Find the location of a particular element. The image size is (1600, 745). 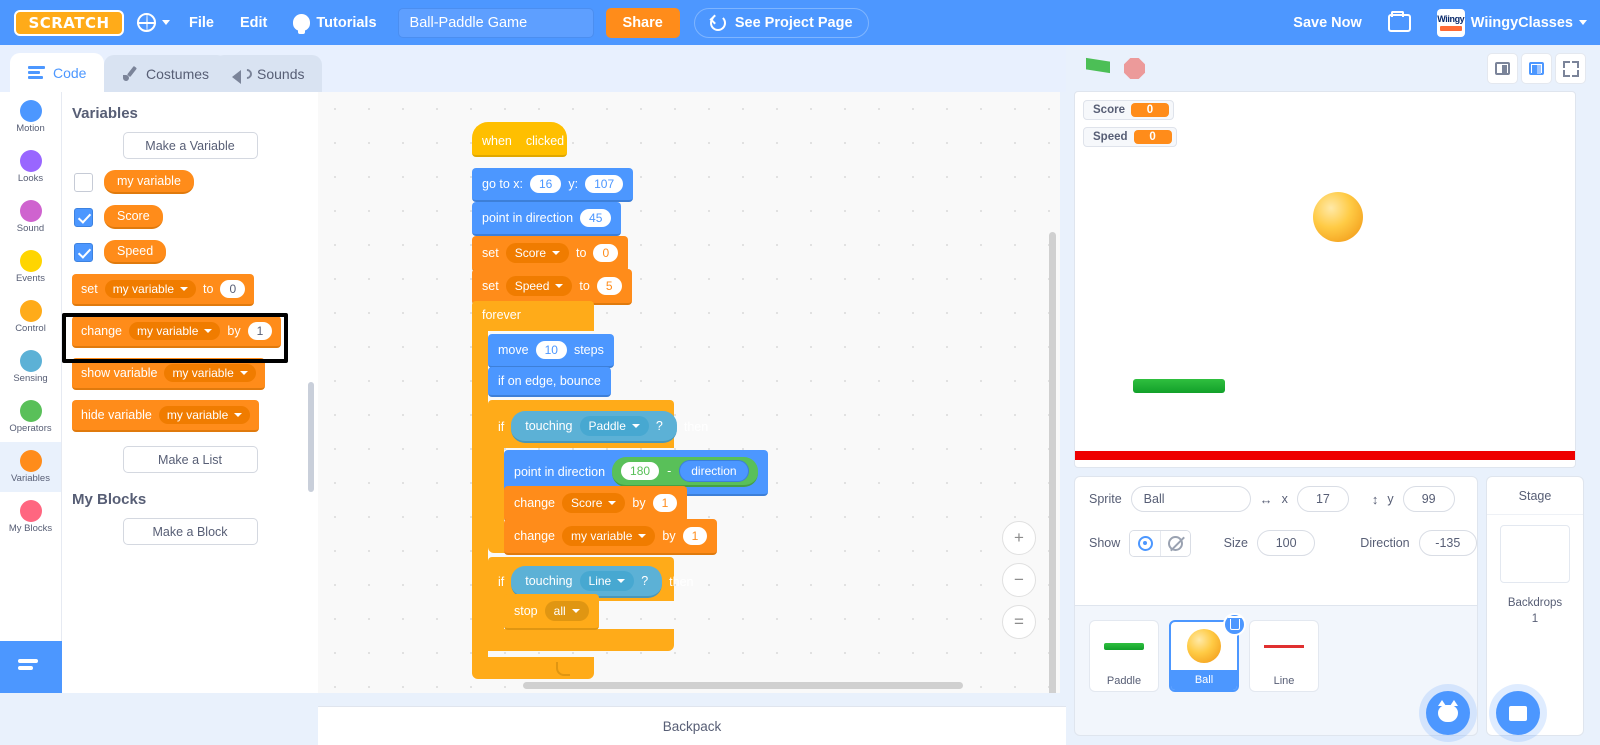

palette-block-show-variable: show variable my variable is located at coordinates (168, 374).